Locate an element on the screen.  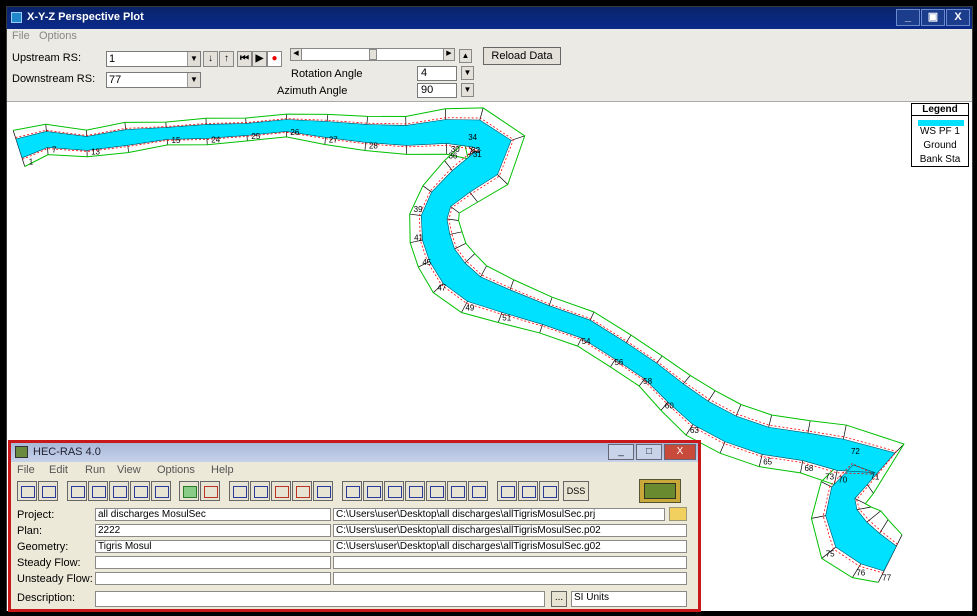
steady-flow-icon is located at coordinates (98, 491).